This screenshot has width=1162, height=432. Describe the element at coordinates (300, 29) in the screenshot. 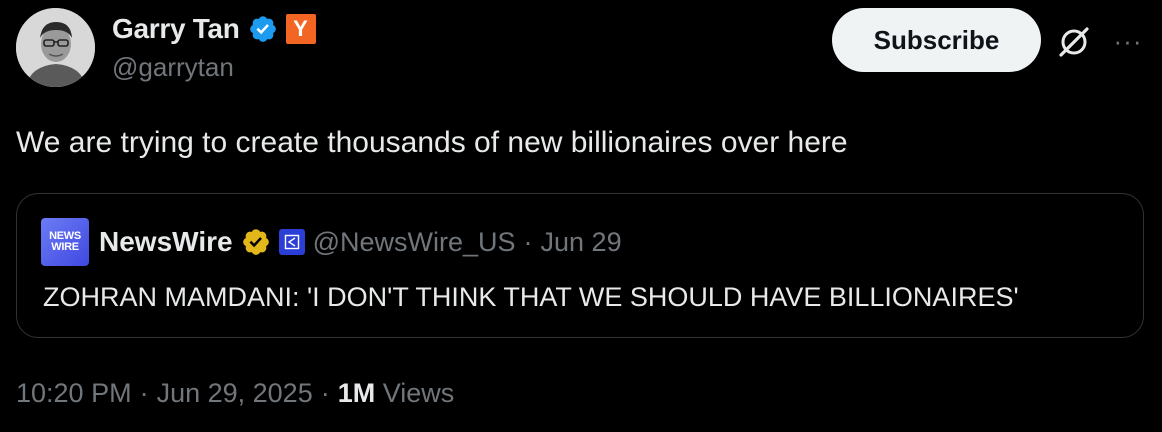

I see `y-combinator-badge-icon: Y` at that location.